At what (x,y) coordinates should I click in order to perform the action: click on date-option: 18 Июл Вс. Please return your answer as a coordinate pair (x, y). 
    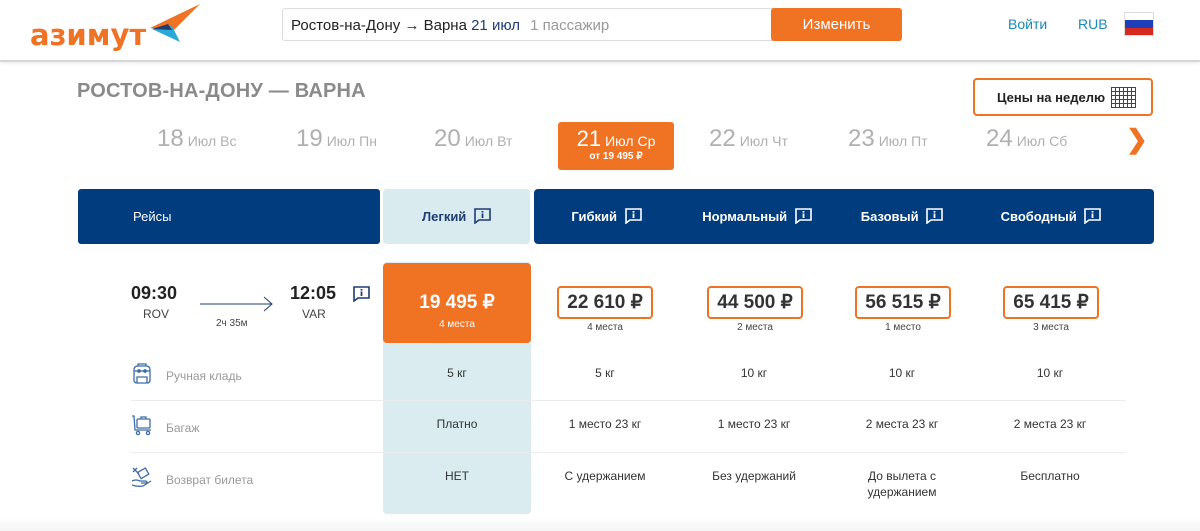
    Looking at the image, I should click on (217, 145).